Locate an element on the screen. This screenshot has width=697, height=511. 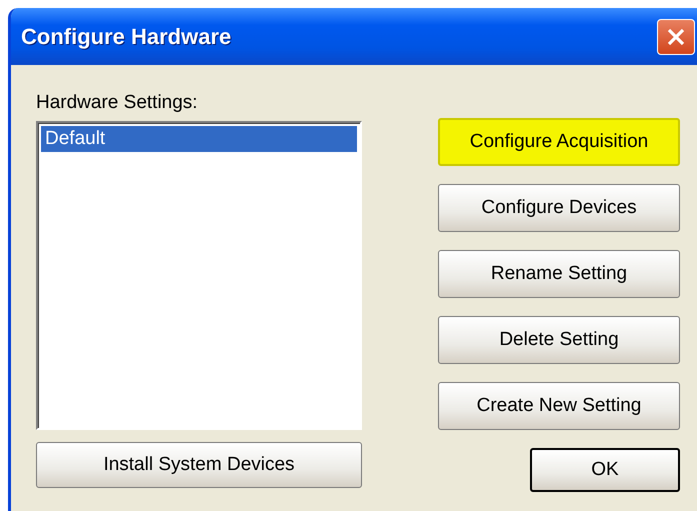
action-button: Create New Setting is located at coordinates (559, 406).